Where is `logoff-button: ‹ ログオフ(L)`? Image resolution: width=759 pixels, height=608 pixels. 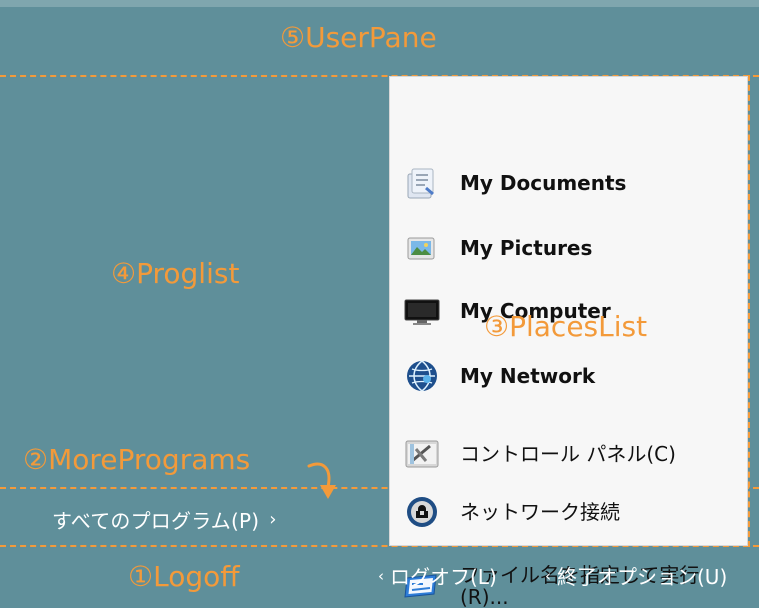 logoff-button: ‹ ログオフ(L) is located at coordinates (437, 575).